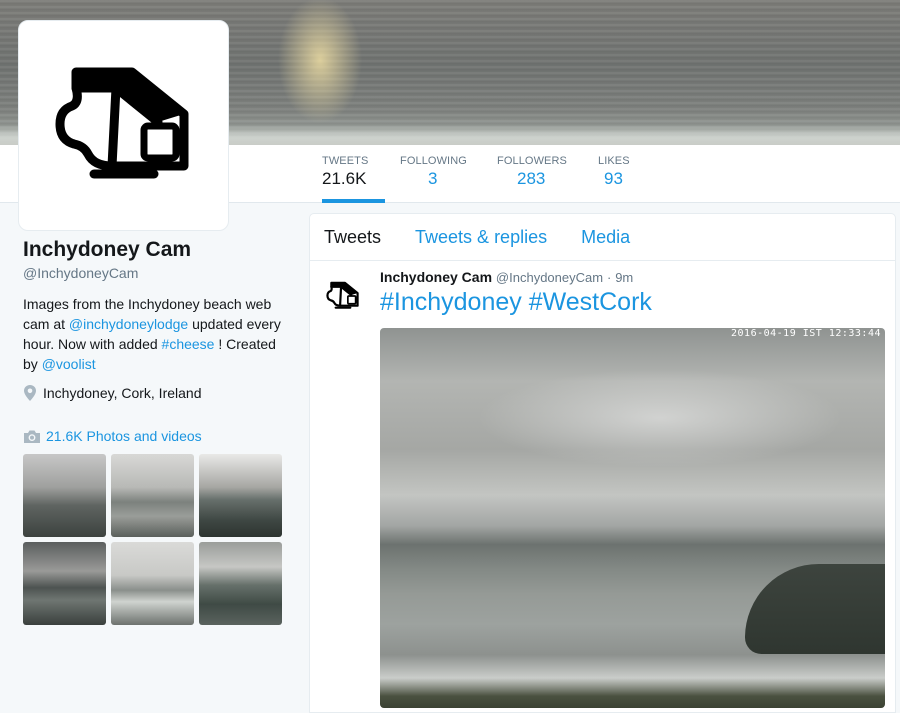 The width and height of the screenshot is (900, 713). I want to click on stat-following-label: FOLLOWING, so click(433, 161).